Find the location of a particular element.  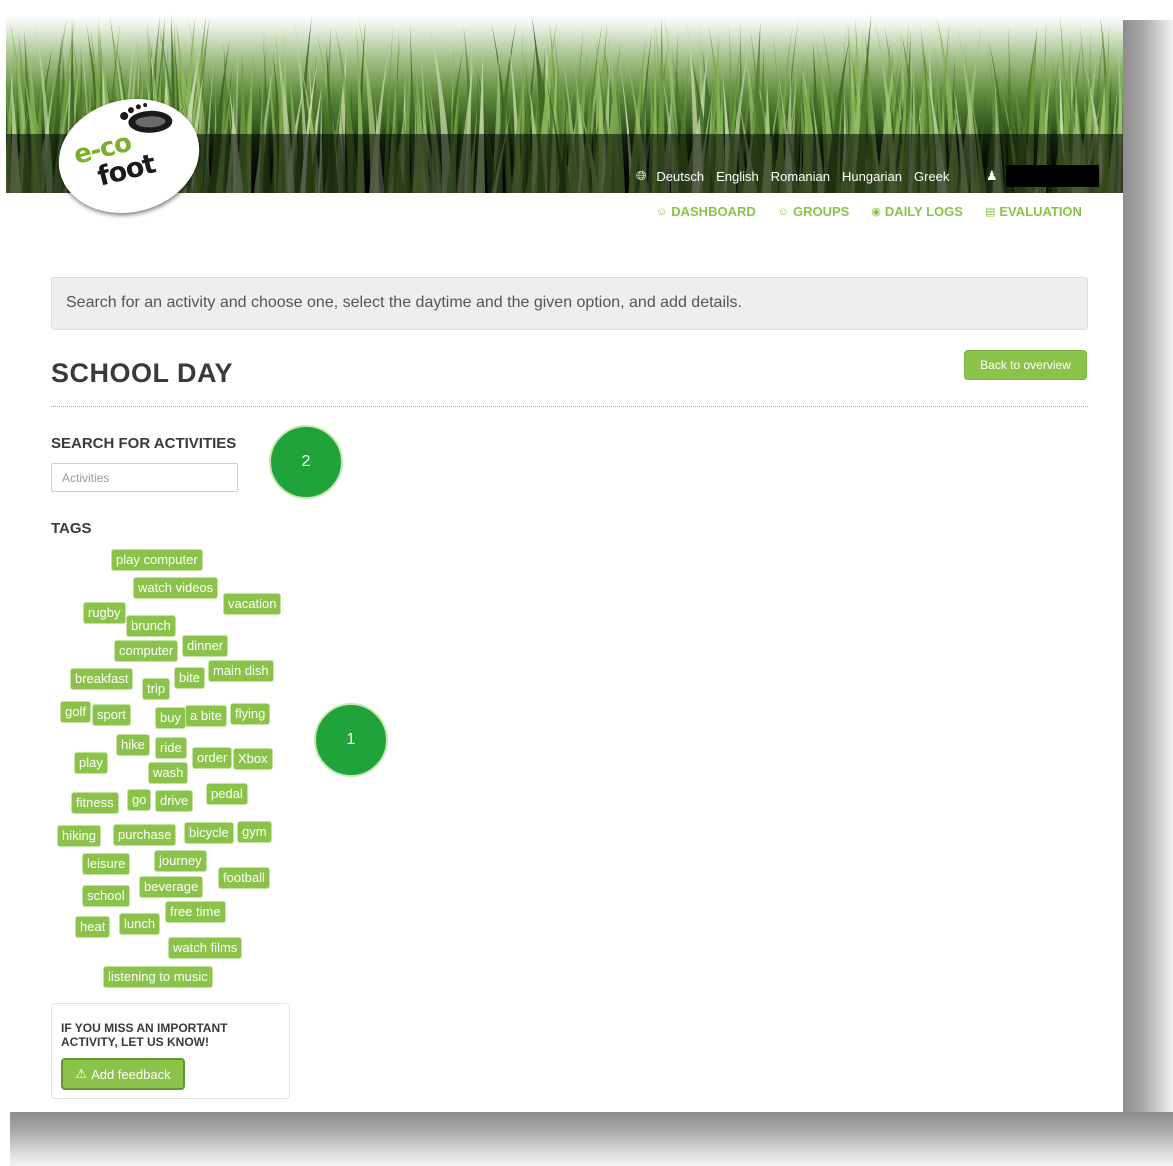

warning-icon: ⚠︎ is located at coordinates (81, 1073).